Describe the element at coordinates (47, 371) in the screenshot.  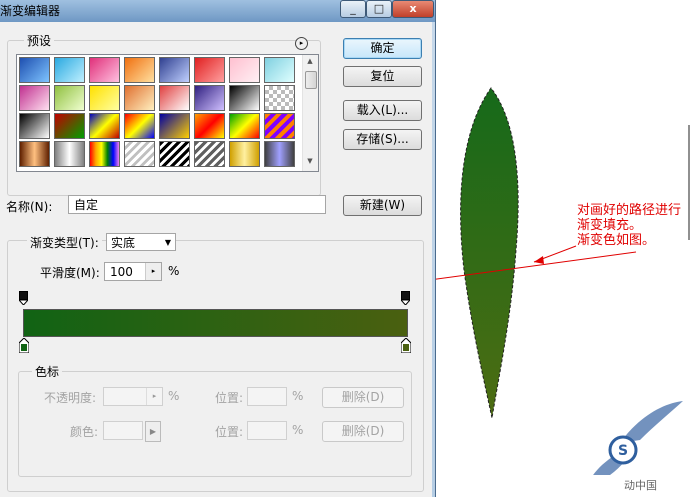
I see `stops-group-label: 色标` at that location.